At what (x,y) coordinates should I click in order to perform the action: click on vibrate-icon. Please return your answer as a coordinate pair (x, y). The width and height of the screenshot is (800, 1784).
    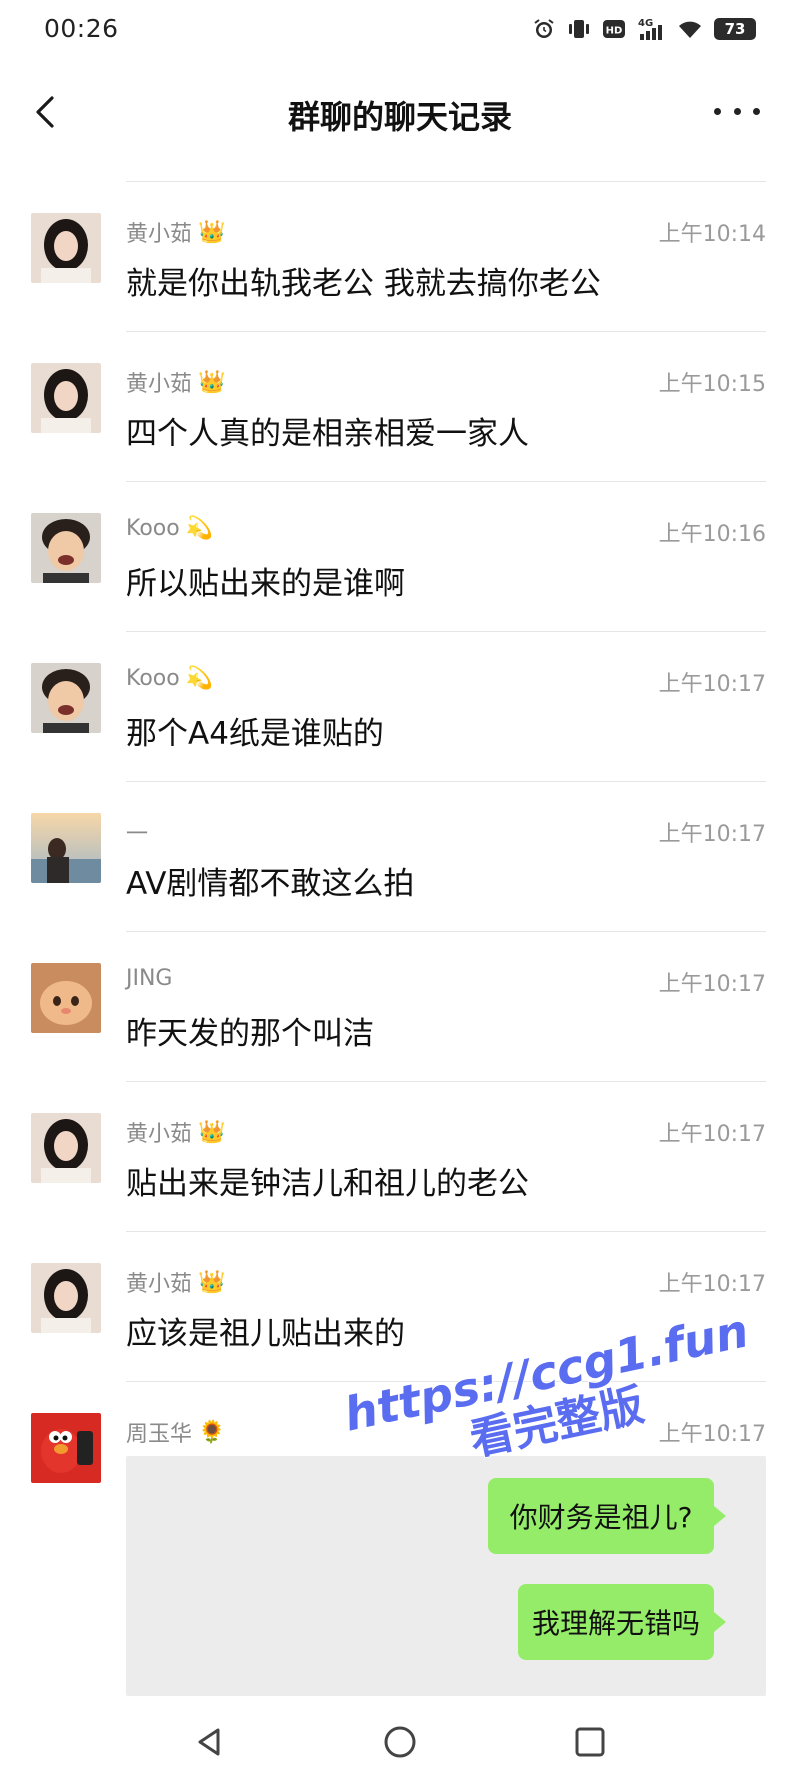
    Looking at the image, I should click on (579, 29).